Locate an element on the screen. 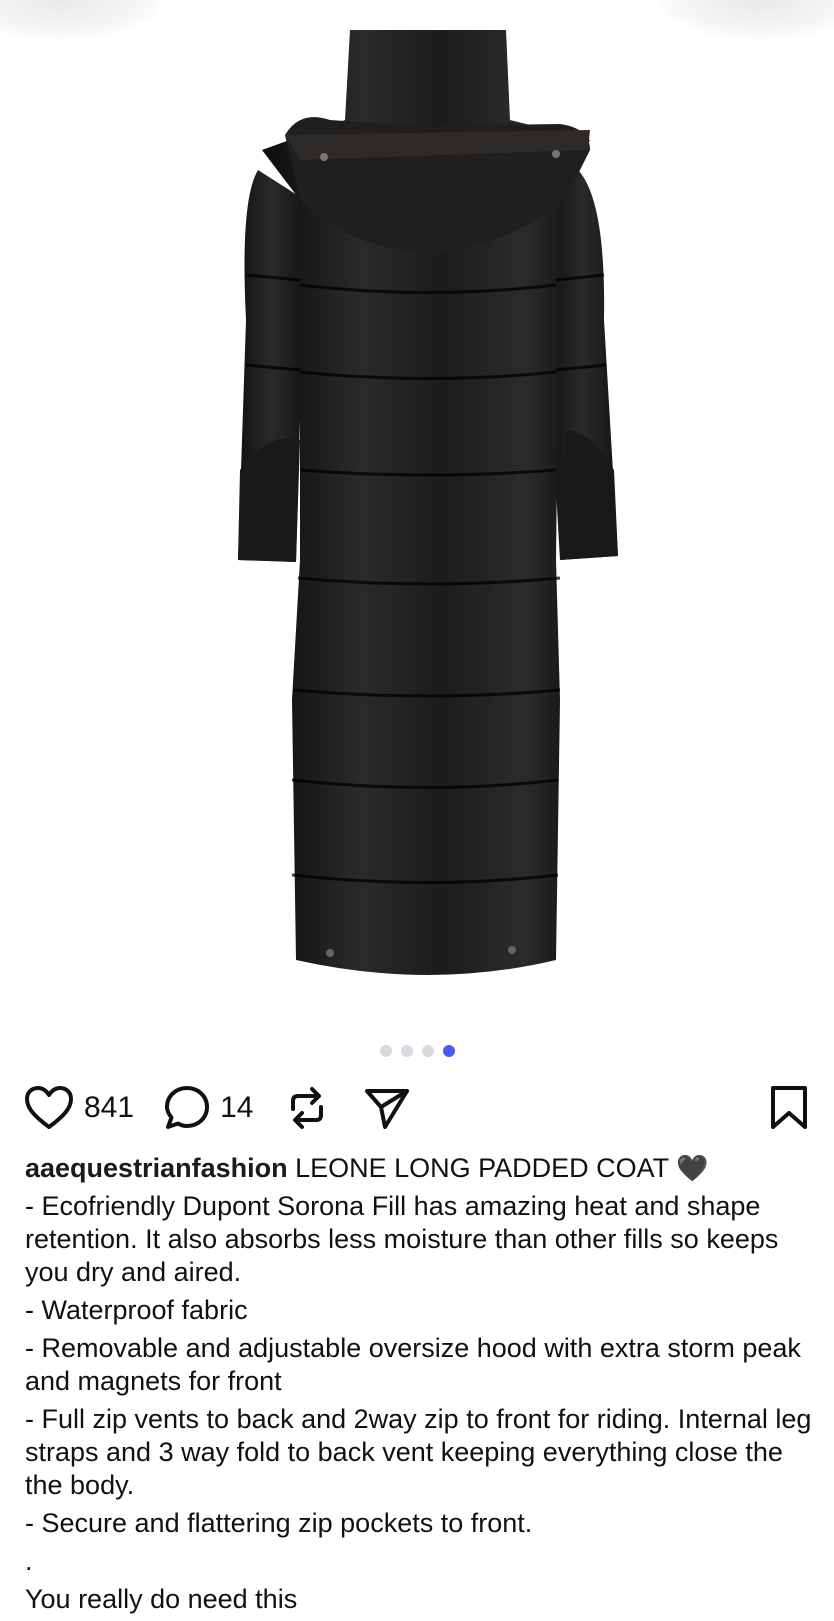  caption-line: - Waterproof fabric is located at coordinates (136, 1310).